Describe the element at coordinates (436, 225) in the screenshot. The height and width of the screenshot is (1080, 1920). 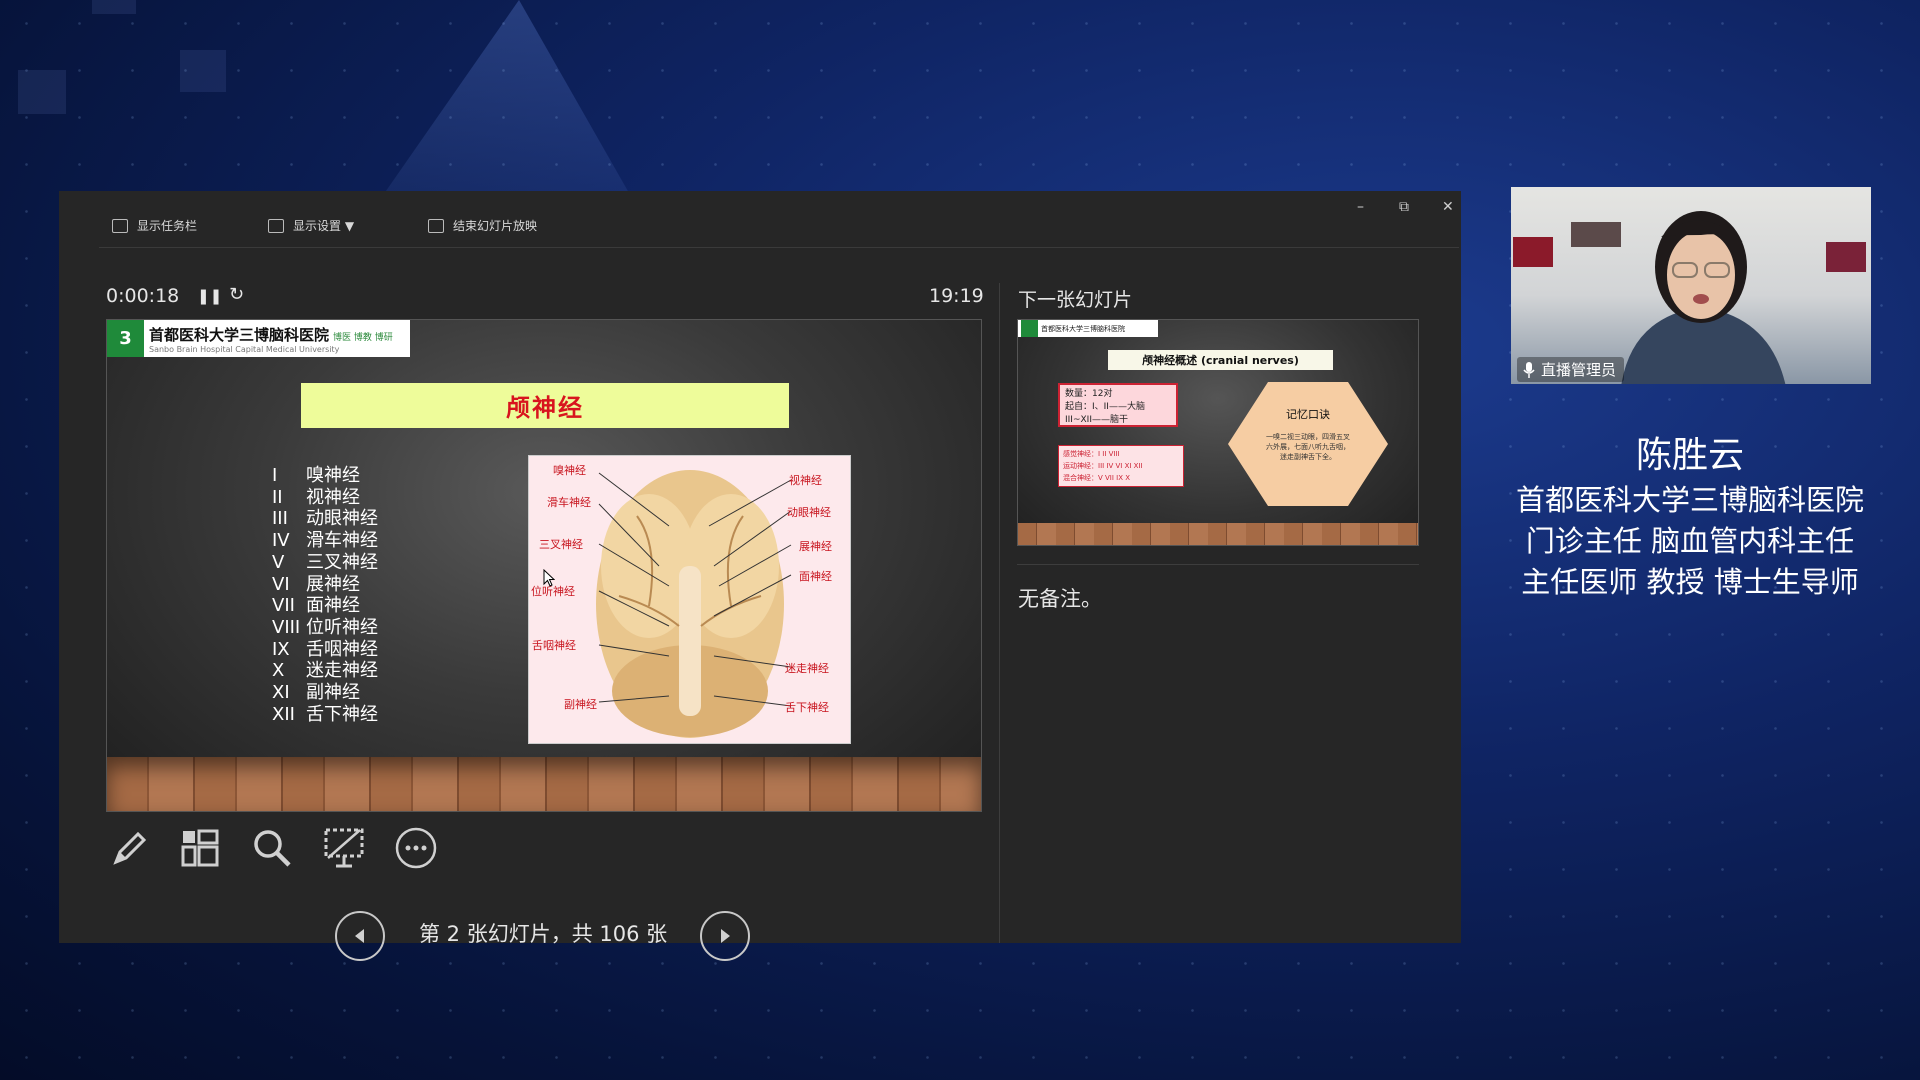
I see `end-show-icon` at that location.